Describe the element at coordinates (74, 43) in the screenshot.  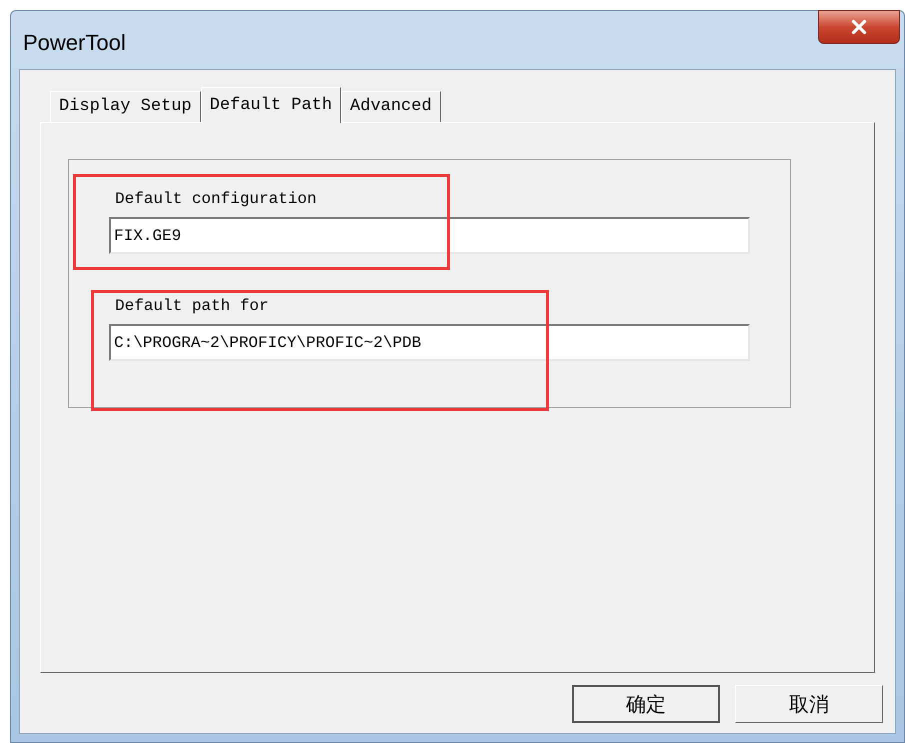
I see `window-title: PowerTool` at that location.